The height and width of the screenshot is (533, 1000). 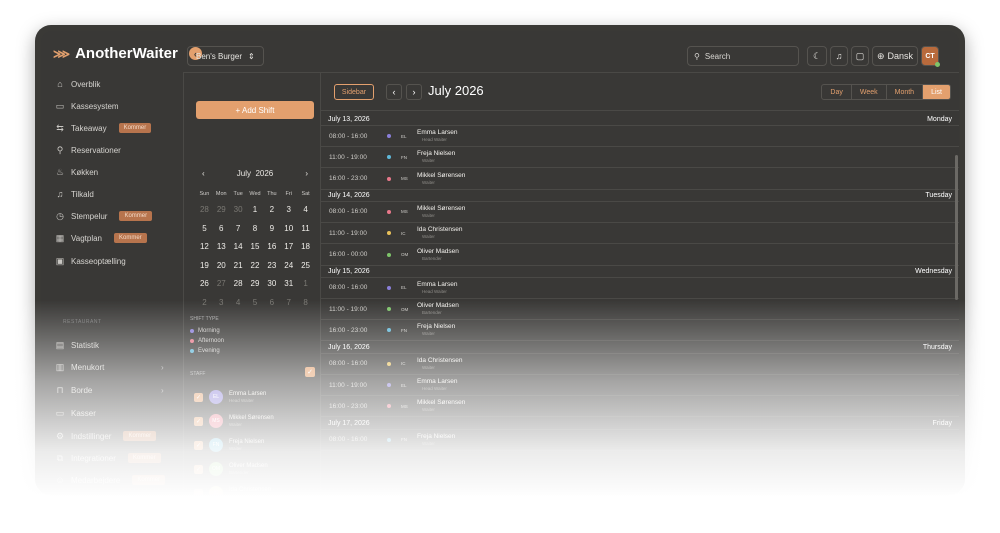 I want to click on sidebar-item-menu: ▥ Menukort ›, so click(x=109, y=367).